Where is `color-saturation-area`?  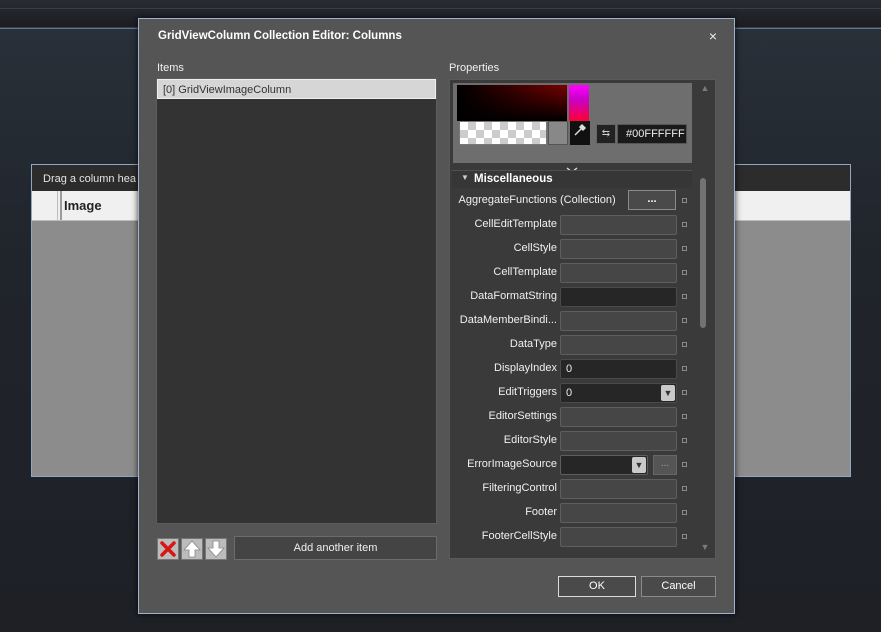 color-saturation-area is located at coordinates (512, 103).